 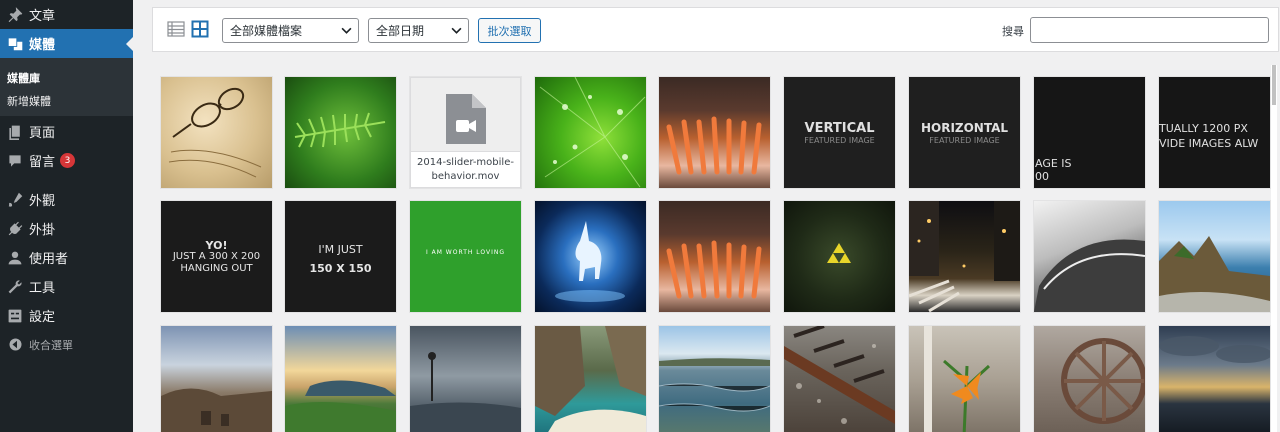 I want to click on menu-item-users: 使用者, so click(x=66, y=257).